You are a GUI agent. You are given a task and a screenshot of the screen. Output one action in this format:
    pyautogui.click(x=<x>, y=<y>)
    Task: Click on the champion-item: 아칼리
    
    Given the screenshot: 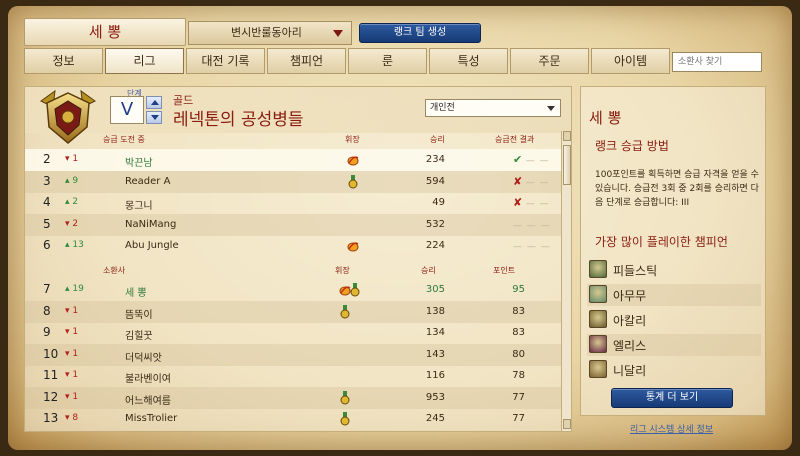 What is the action you would take?
    pyautogui.click(x=674, y=320)
    